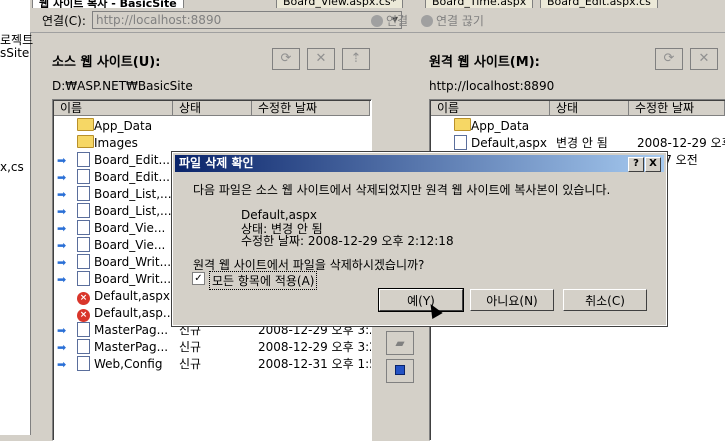 The height and width of the screenshot is (441, 725). What do you see at coordinates (605, 300) in the screenshot?
I see `cancel-button: 취소(C)` at bounding box center [605, 300].